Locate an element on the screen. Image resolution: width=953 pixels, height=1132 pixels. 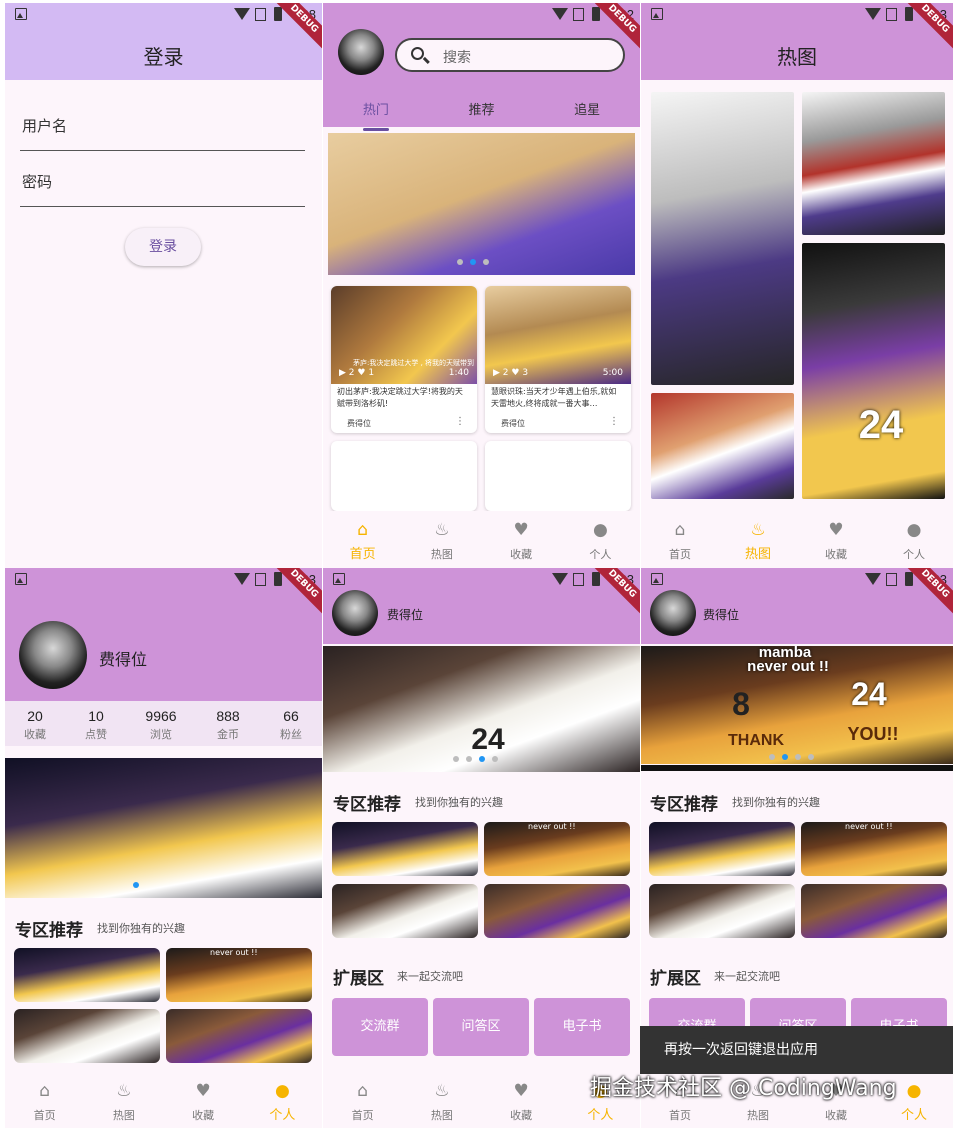
zone-banner: mamba never out !! 8 24 THANK YOU!! is located at coordinates (797, 705).